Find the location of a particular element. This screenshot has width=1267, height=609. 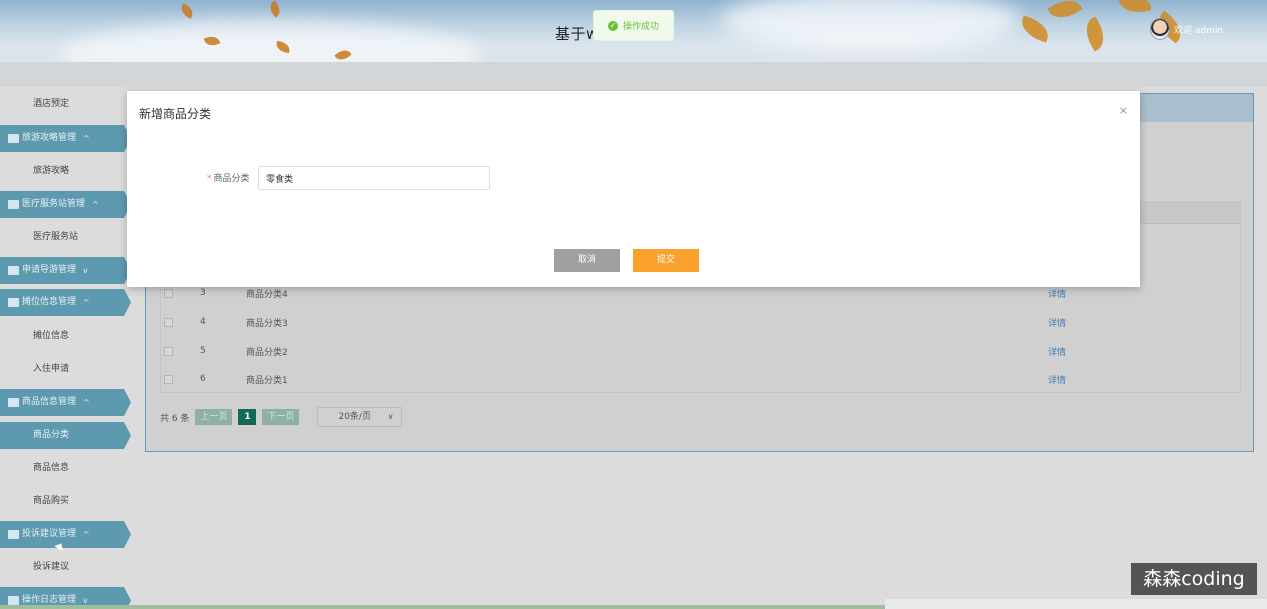

row-index: 6 is located at coordinates (203, 379).